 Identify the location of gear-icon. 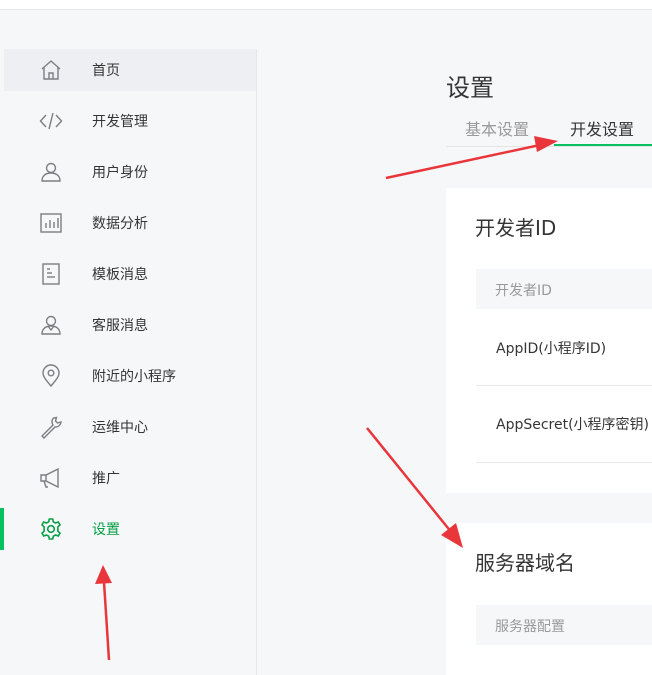
(51, 529).